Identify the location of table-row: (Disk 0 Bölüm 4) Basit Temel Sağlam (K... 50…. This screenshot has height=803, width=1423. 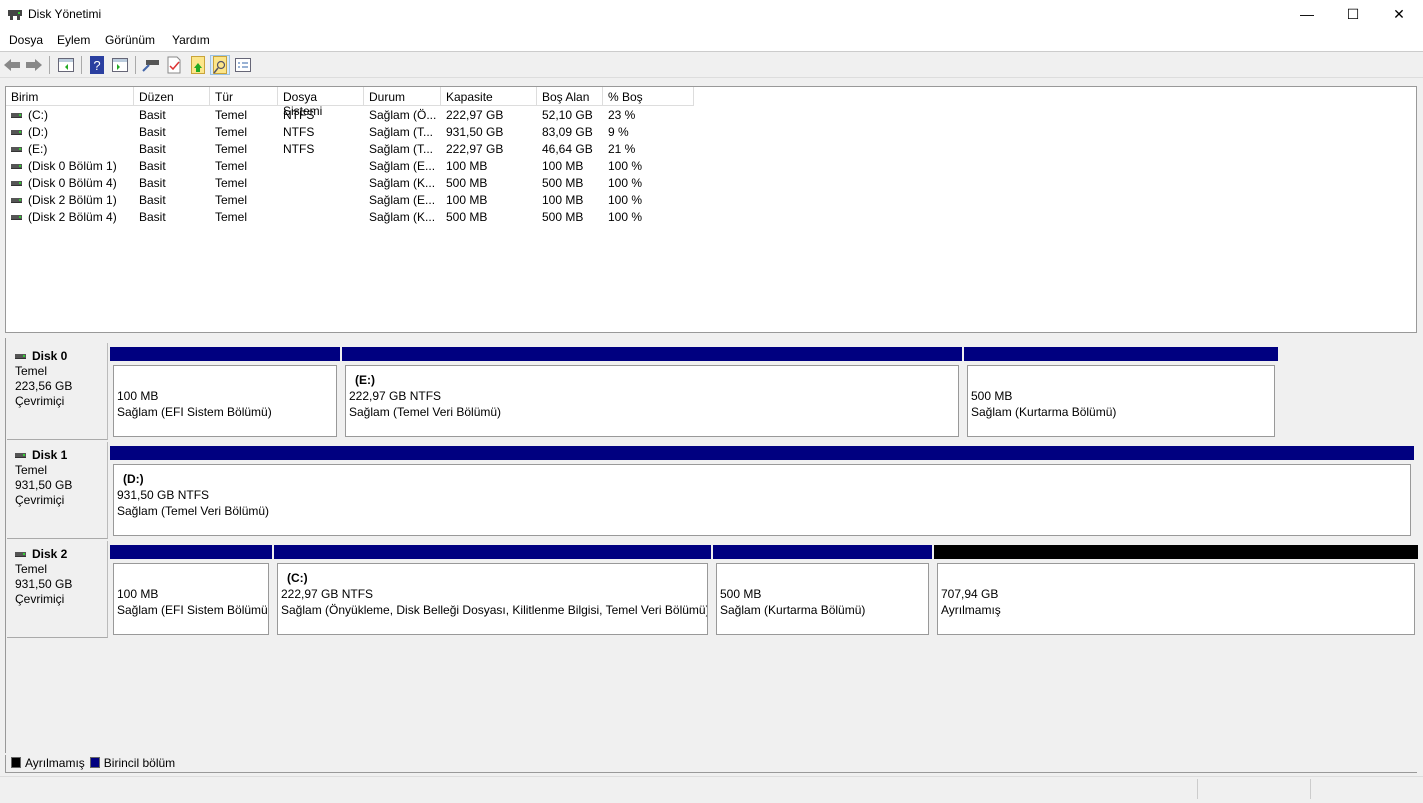
(356, 182).